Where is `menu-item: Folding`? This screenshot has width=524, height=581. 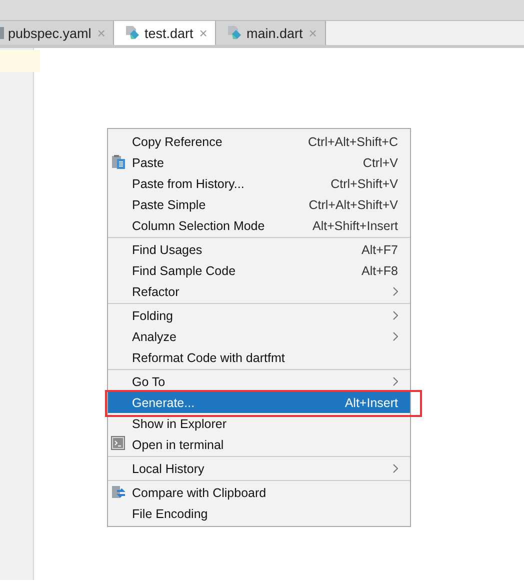
menu-item: Folding is located at coordinates (259, 315).